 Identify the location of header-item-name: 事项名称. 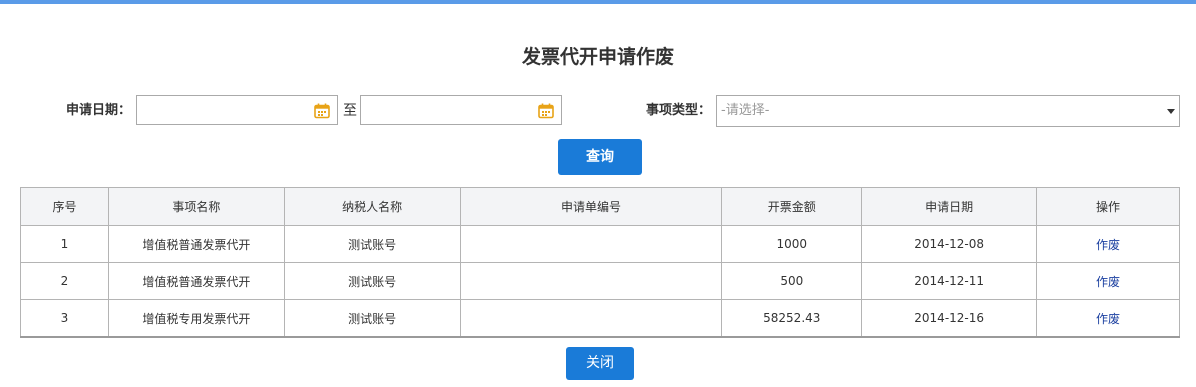
(196, 206).